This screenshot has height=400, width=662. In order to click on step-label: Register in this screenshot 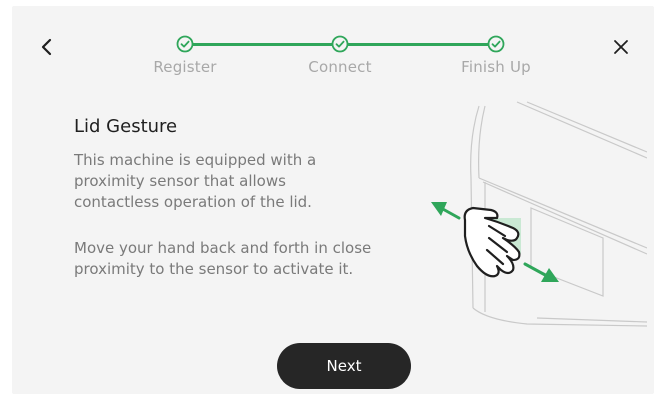, I will do `click(185, 67)`.